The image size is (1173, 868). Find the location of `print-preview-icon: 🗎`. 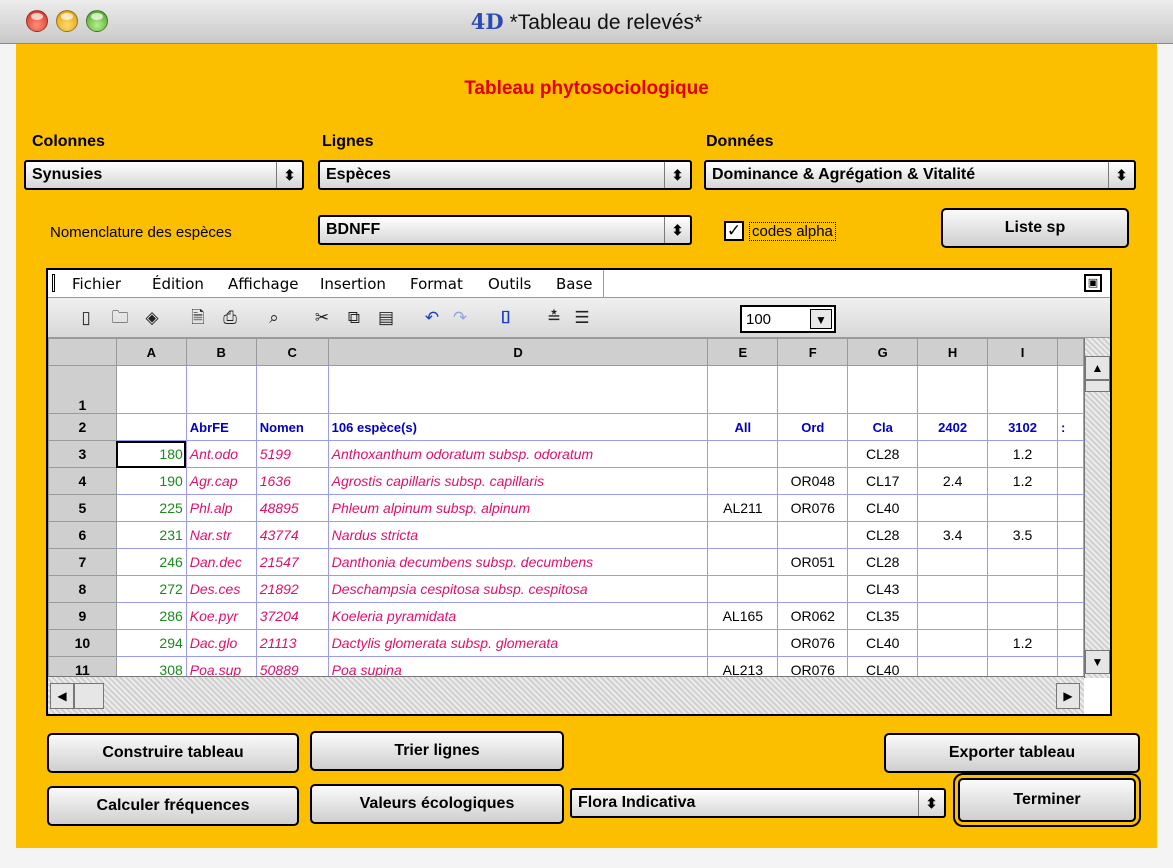

print-preview-icon: 🗎 is located at coordinates (198, 318).